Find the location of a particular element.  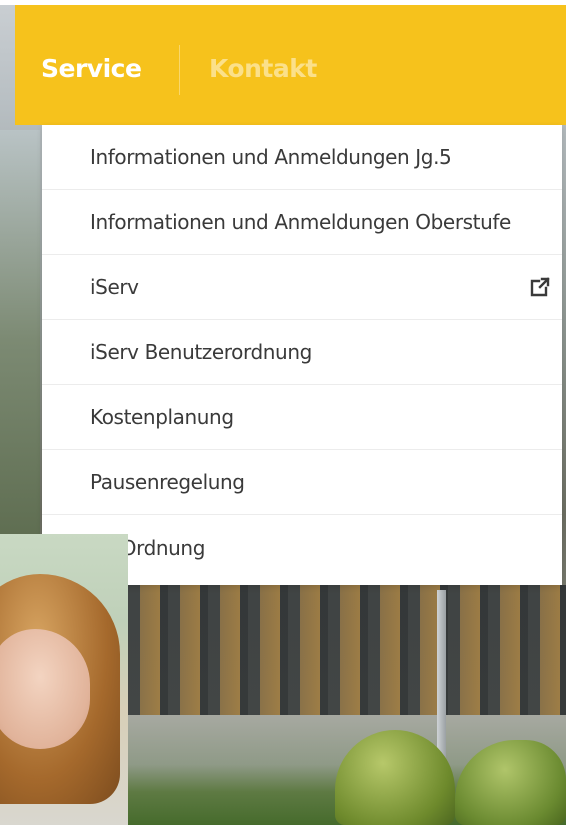

menu-item-label: iServ Benutzerordnung is located at coordinates (201, 352).